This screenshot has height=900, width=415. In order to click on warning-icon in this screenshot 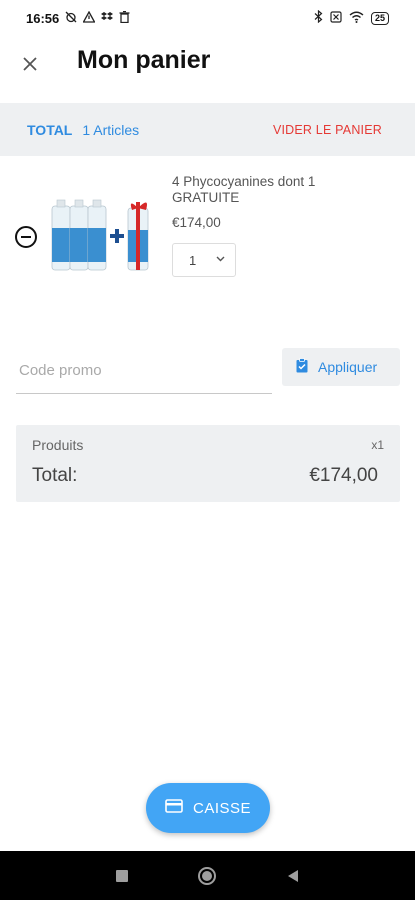, I will do `click(89, 18)`.